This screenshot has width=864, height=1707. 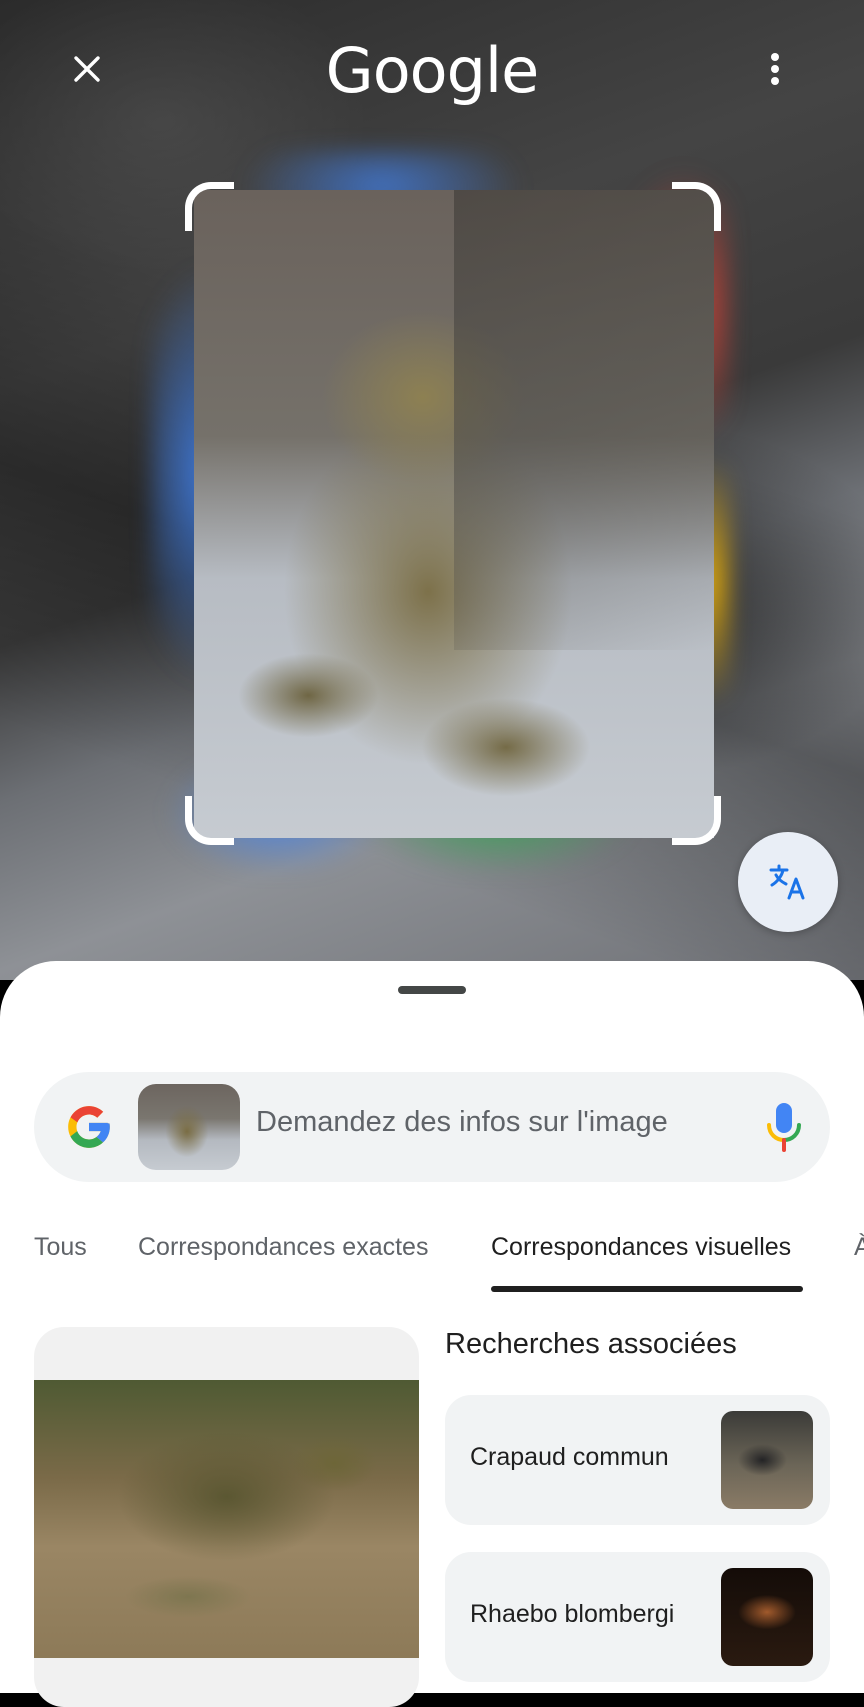 I want to click on crop-handle-top-left, so click(x=209, y=206).